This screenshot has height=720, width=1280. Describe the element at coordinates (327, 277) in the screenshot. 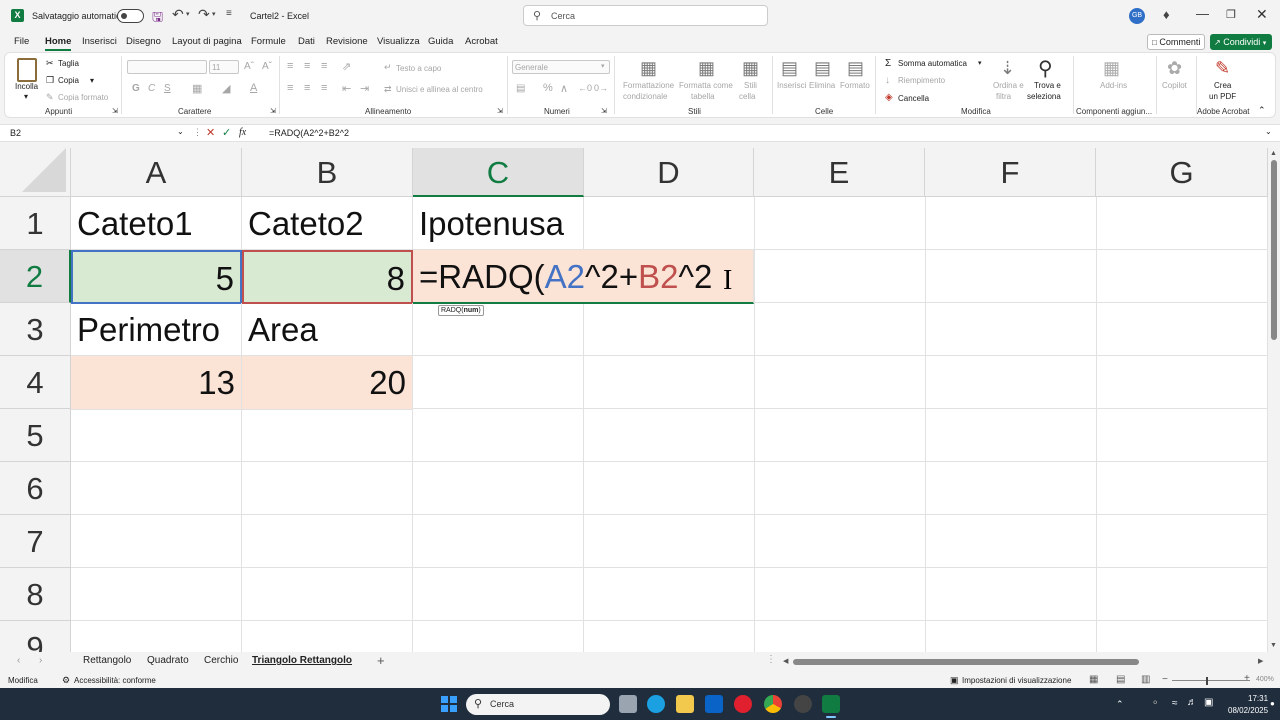

I see `cell-b2: 8` at that location.